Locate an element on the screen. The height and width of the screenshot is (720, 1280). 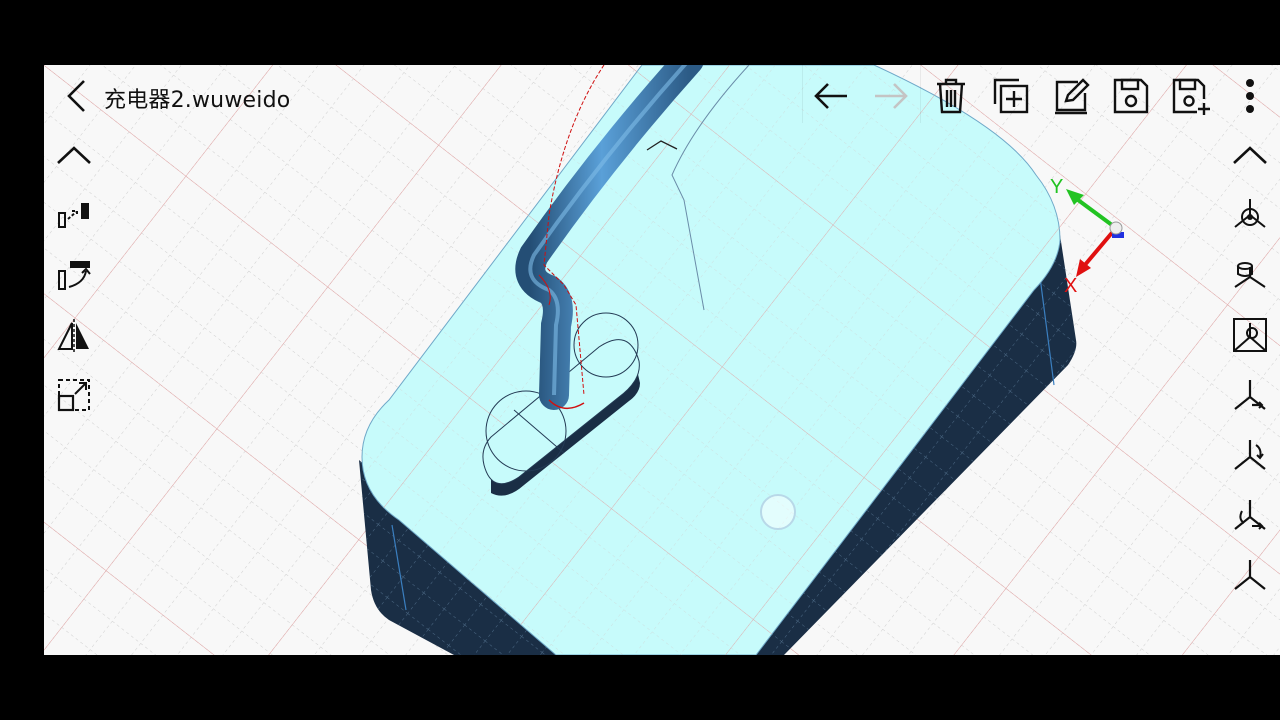
rotate-tool-button is located at coordinates (74, 275).